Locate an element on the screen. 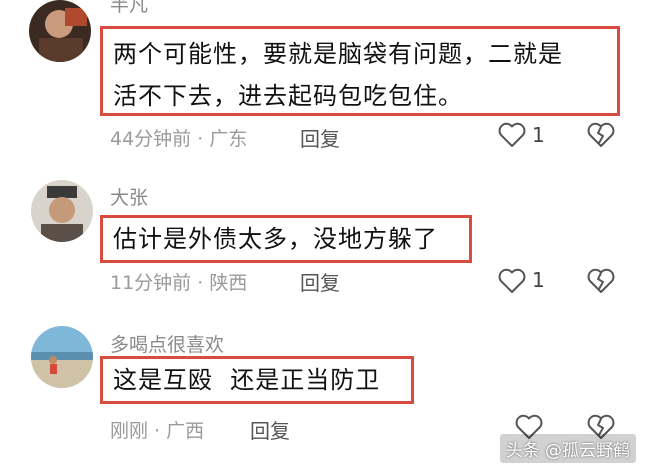 The width and height of the screenshot is (650, 471). comment-text: 这是互殴 还是正当防卫 is located at coordinates (247, 380).